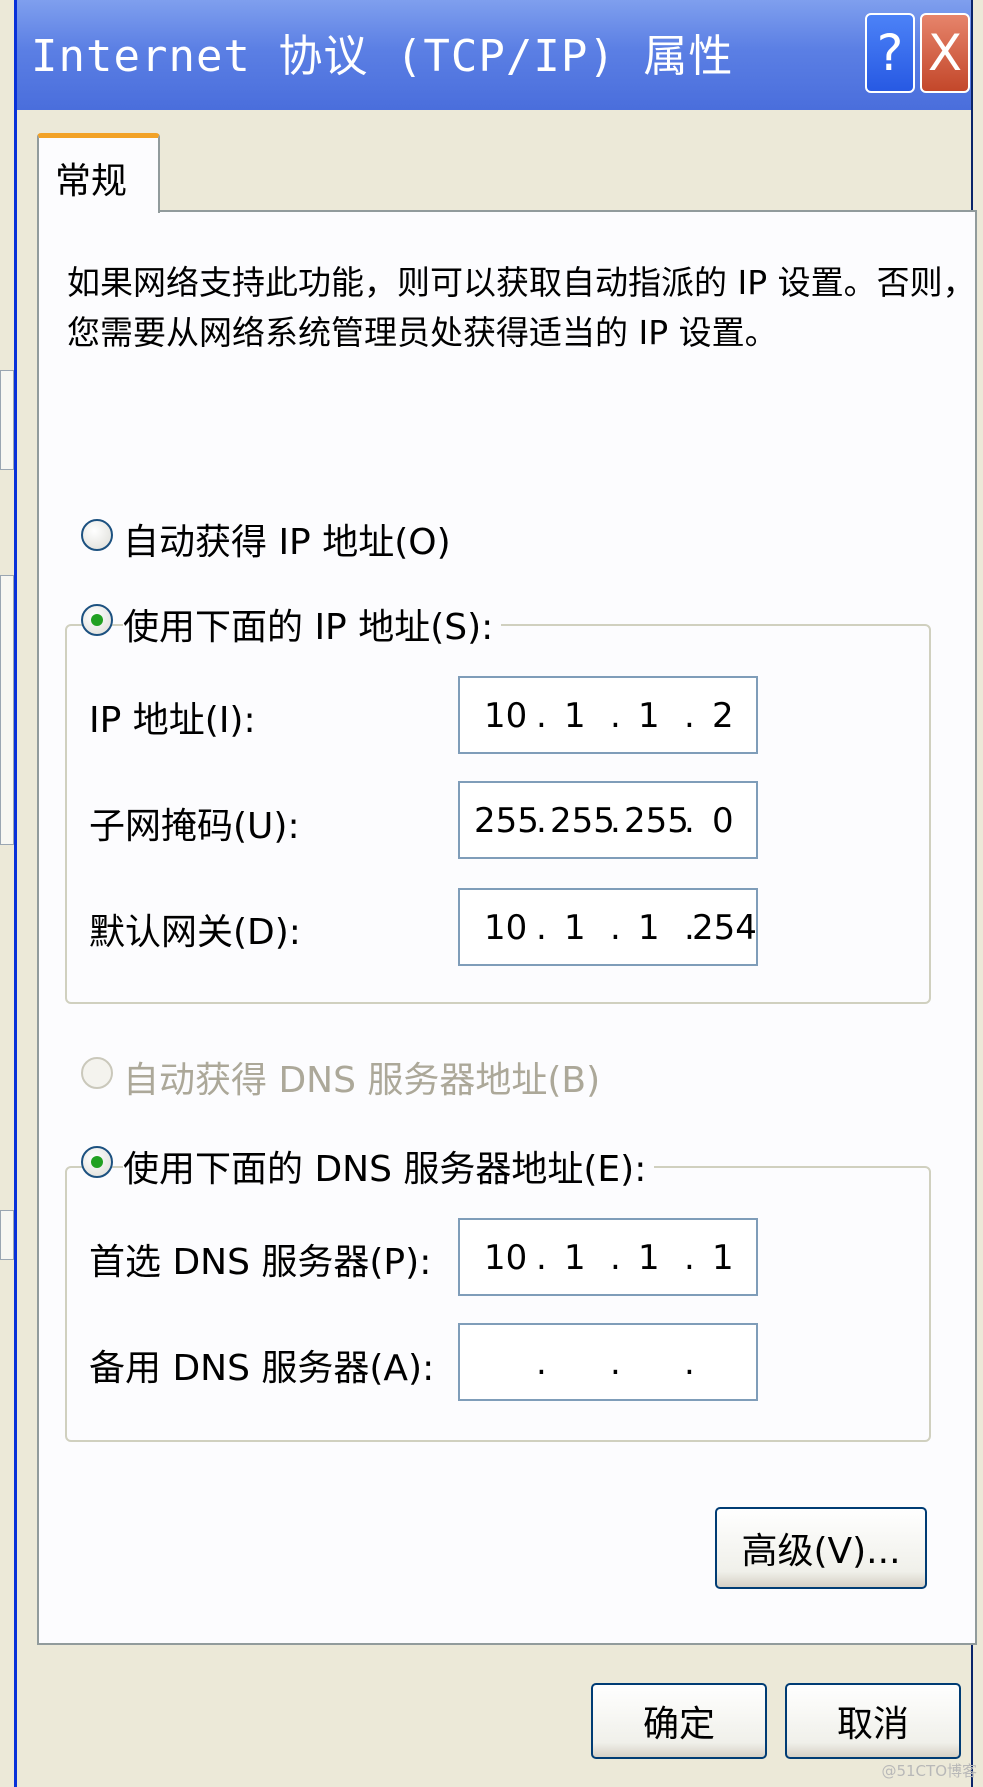 The width and height of the screenshot is (983, 1787). I want to click on help-icon: ?, so click(890, 53).